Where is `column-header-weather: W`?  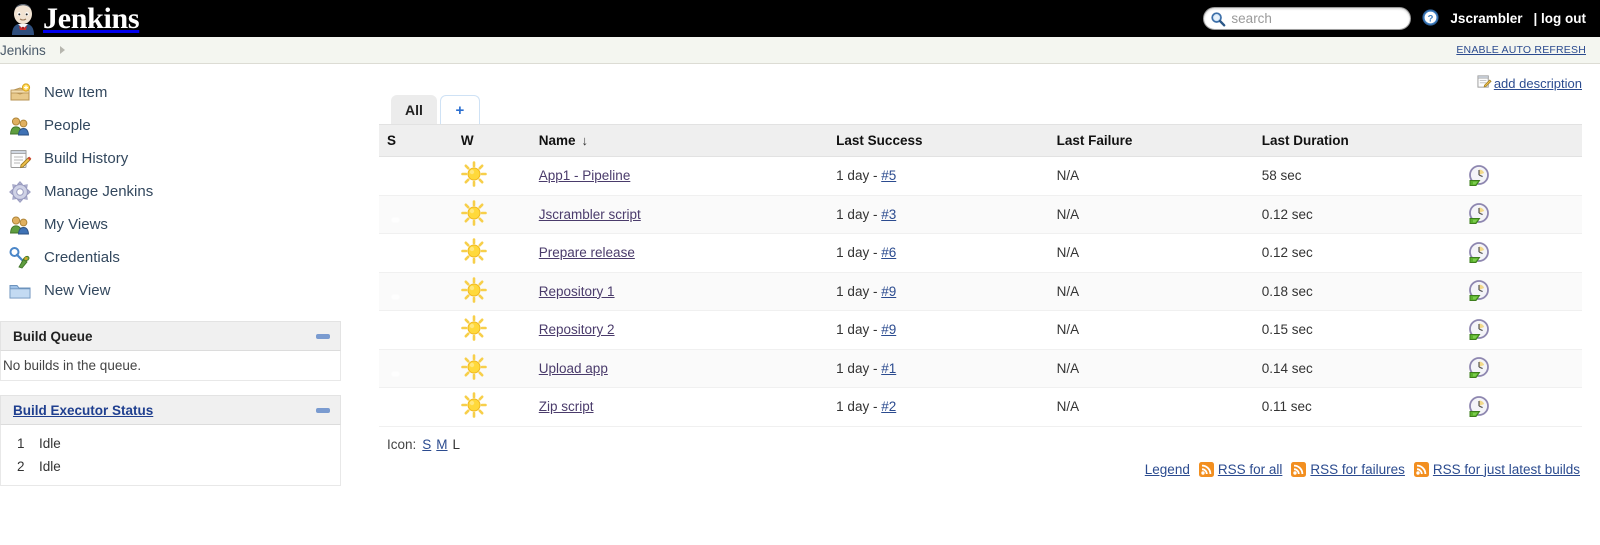 column-header-weather: W is located at coordinates (491, 140).